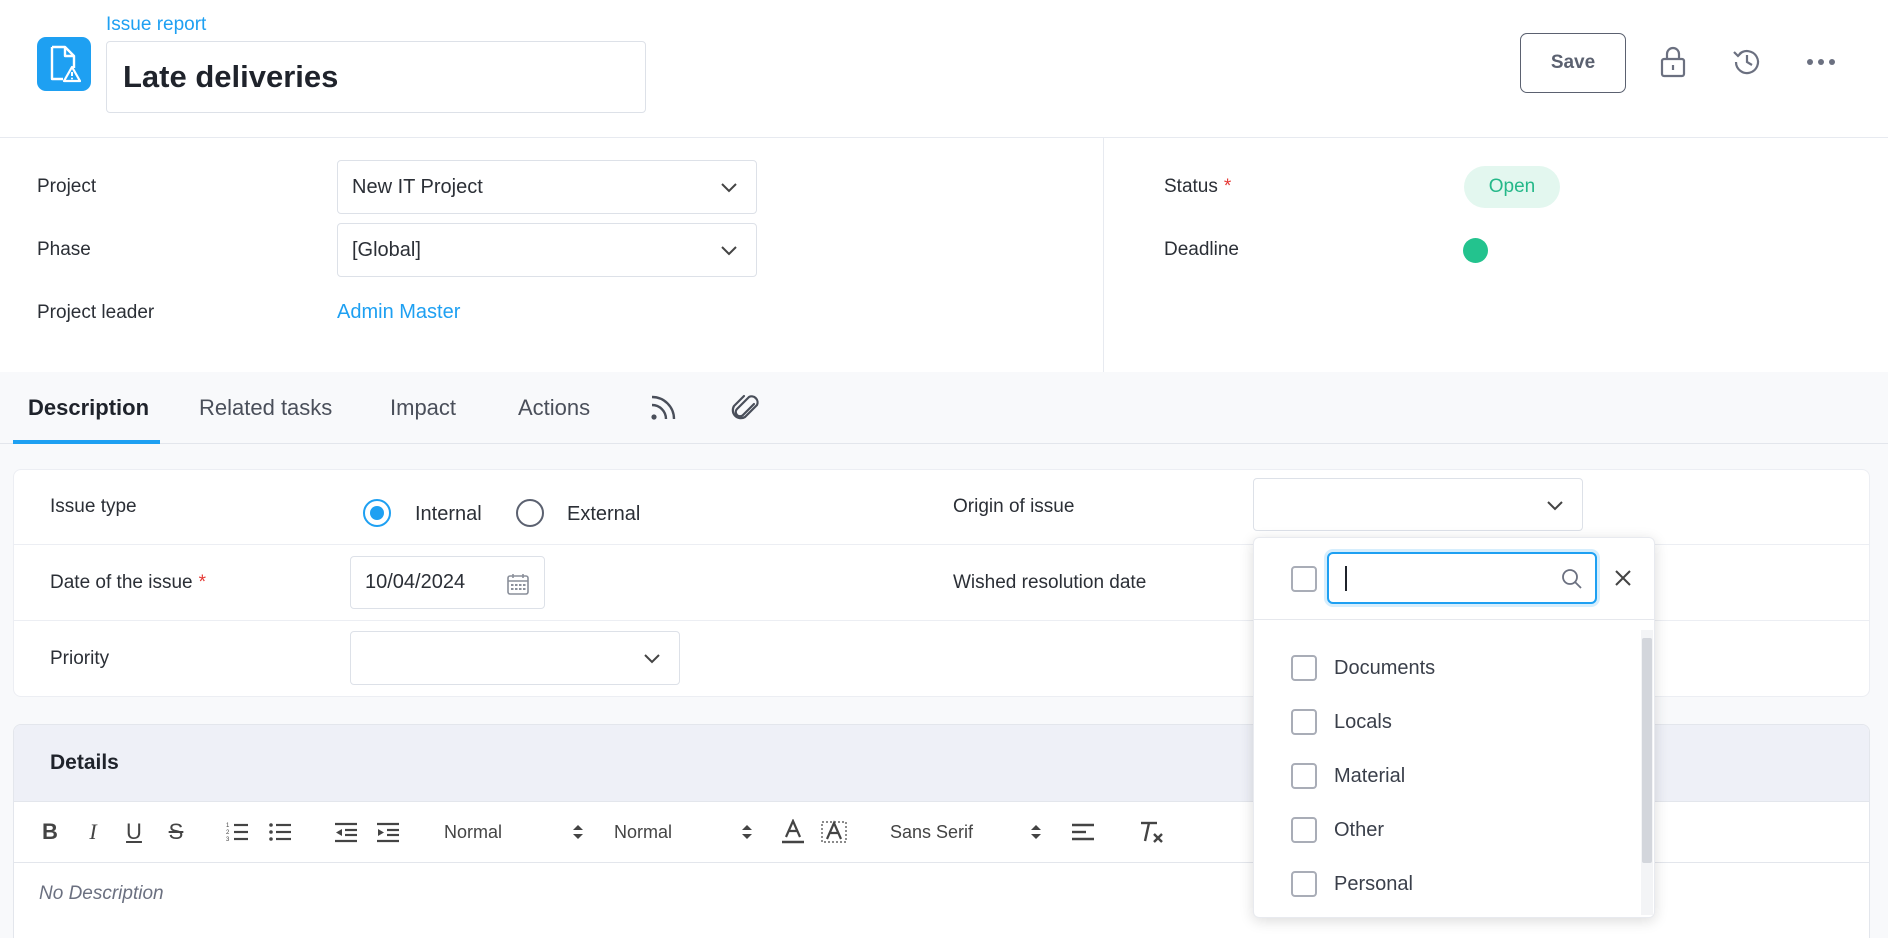 Image resolution: width=1888 pixels, height=938 pixels. What do you see at coordinates (1050, 582) in the screenshot?
I see `wished-resolution-date-label: Wished resolution date` at bounding box center [1050, 582].